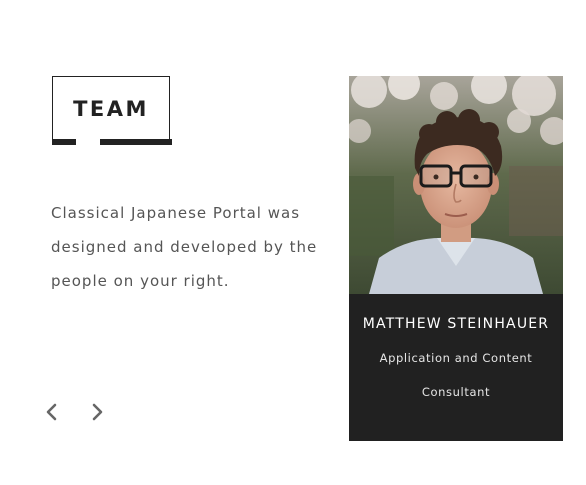 The height and width of the screenshot is (485, 586). I want to click on chevron-right-icon, so click(97, 412).